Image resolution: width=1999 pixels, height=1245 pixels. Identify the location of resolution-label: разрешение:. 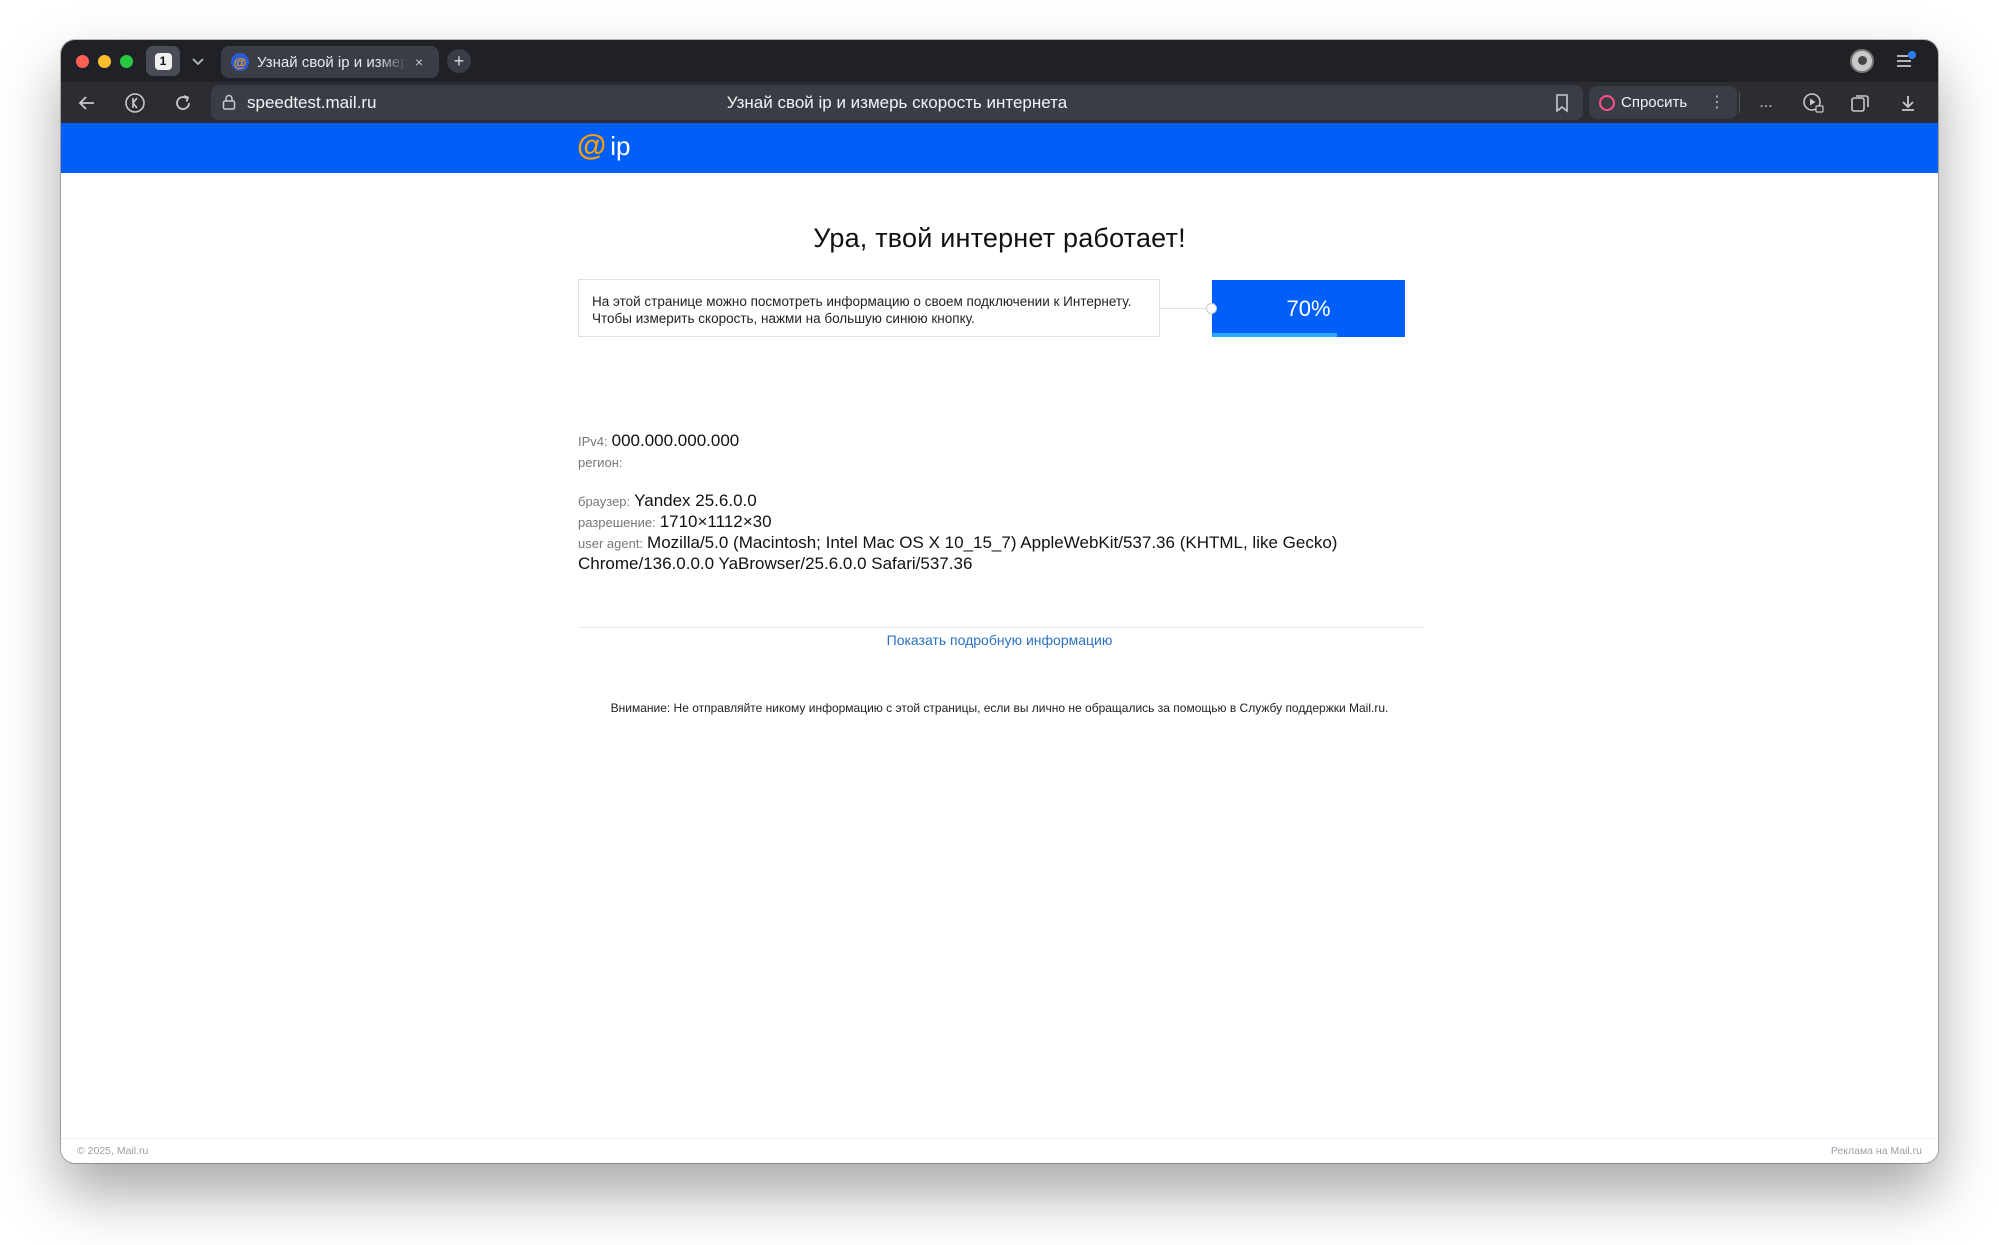
(617, 522).